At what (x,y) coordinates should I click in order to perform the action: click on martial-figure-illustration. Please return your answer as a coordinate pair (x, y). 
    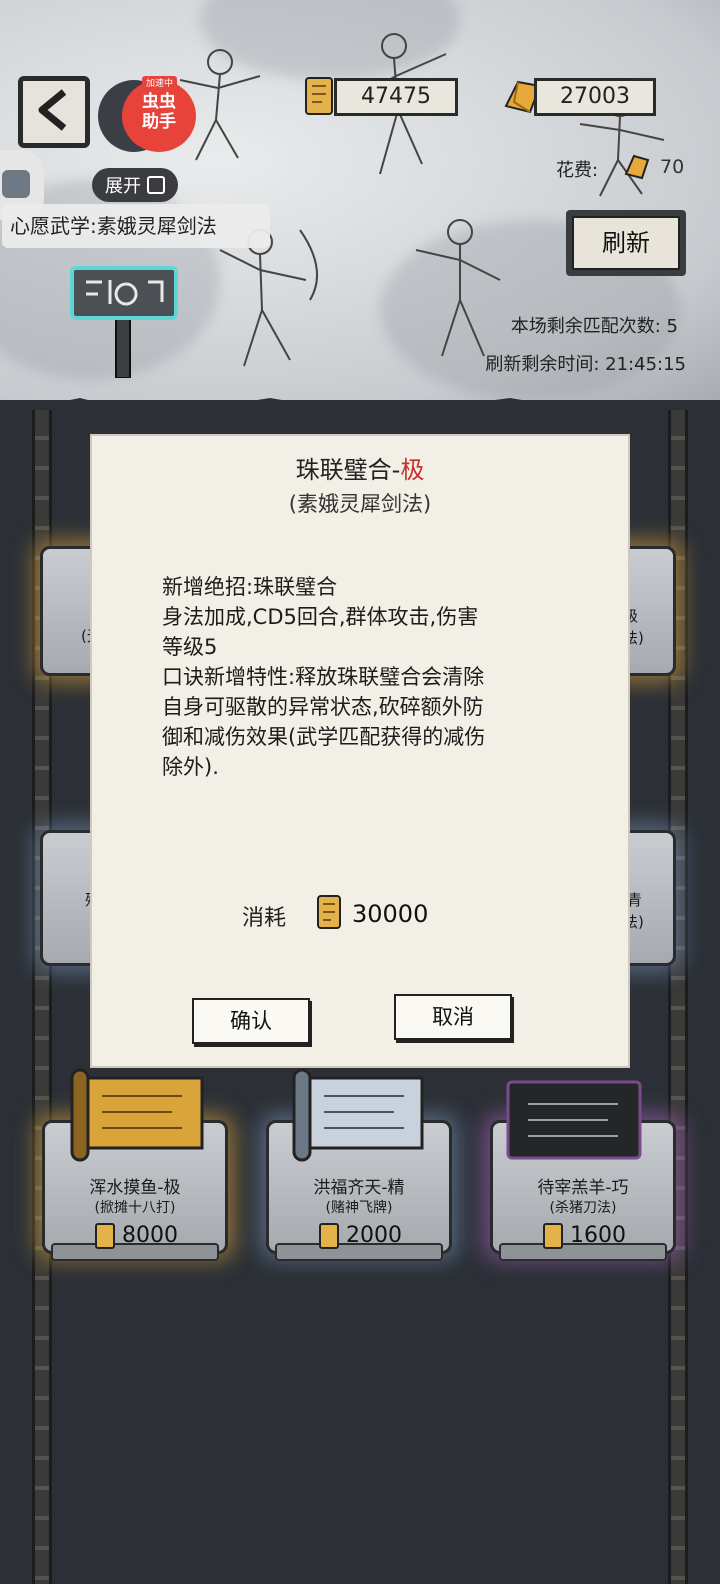
    Looking at the image, I should click on (460, 285).